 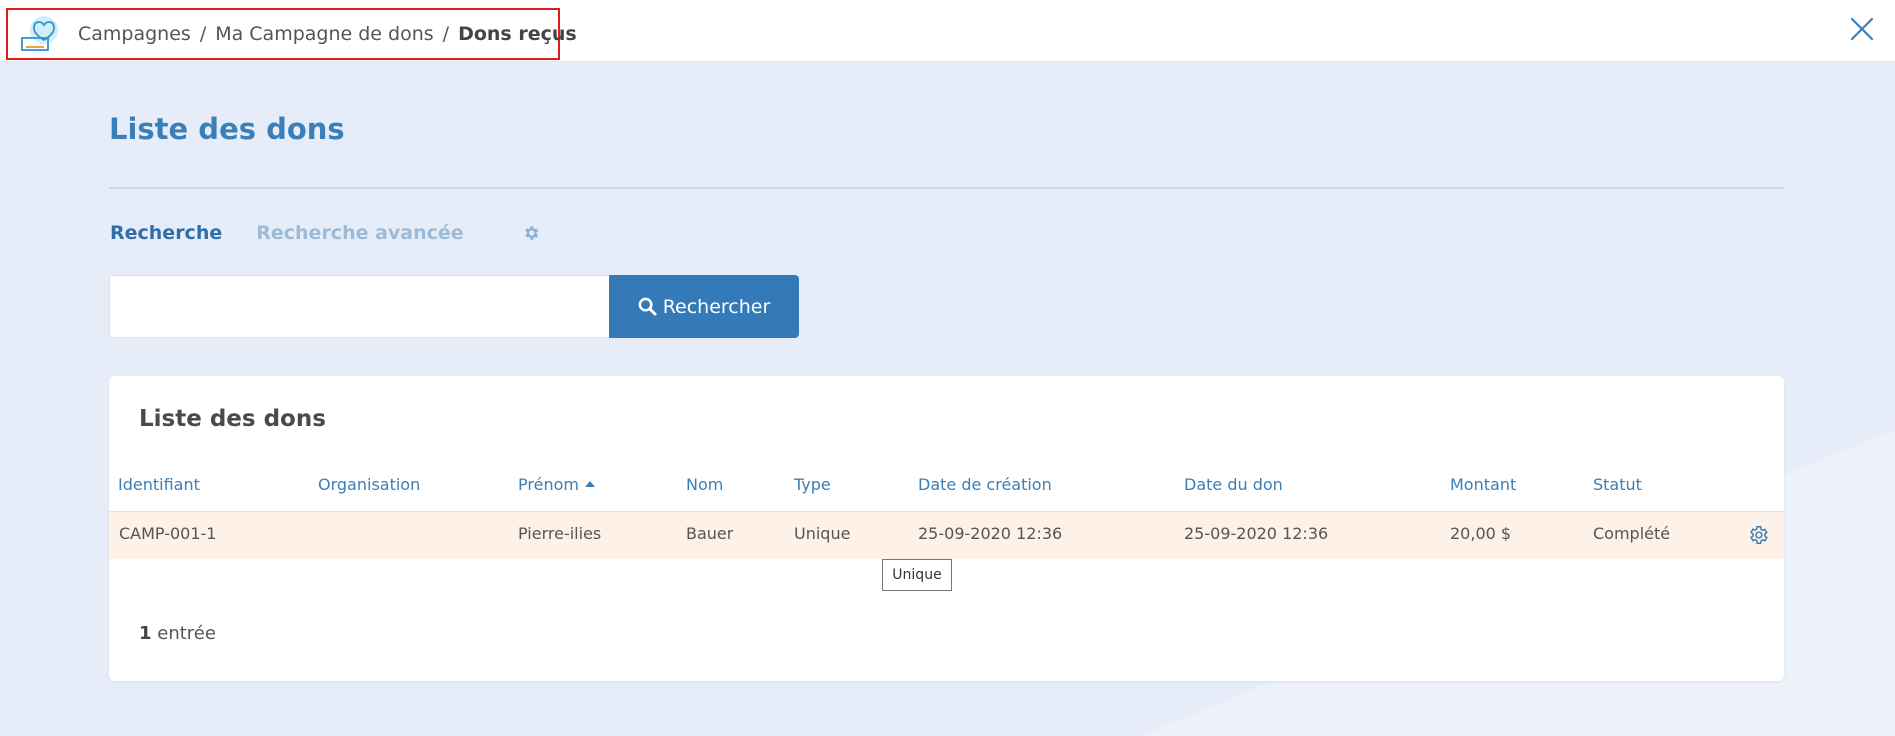 I want to click on search-button: Rechercher, so click(x=704, y=306).